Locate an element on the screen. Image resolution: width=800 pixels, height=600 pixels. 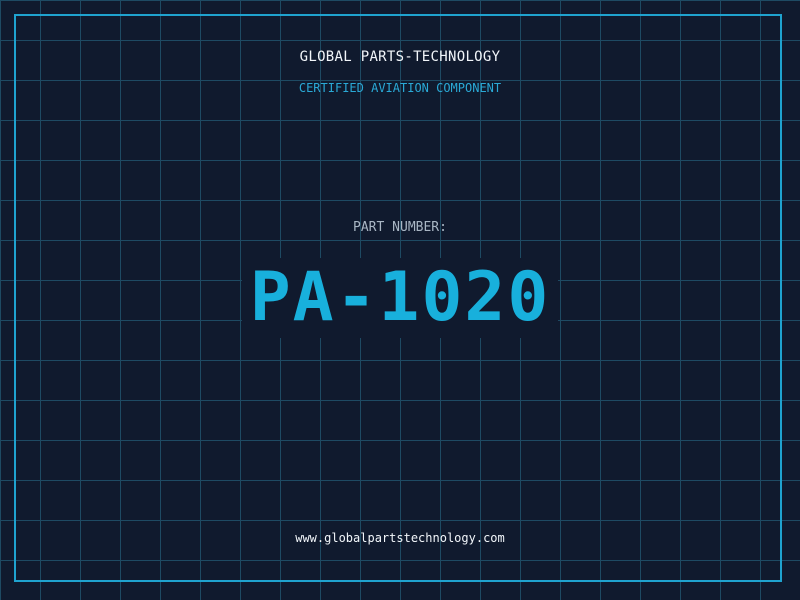
tagline: CERTIFIED AVIATION COMPONENT is located at coordinates (400, 88).